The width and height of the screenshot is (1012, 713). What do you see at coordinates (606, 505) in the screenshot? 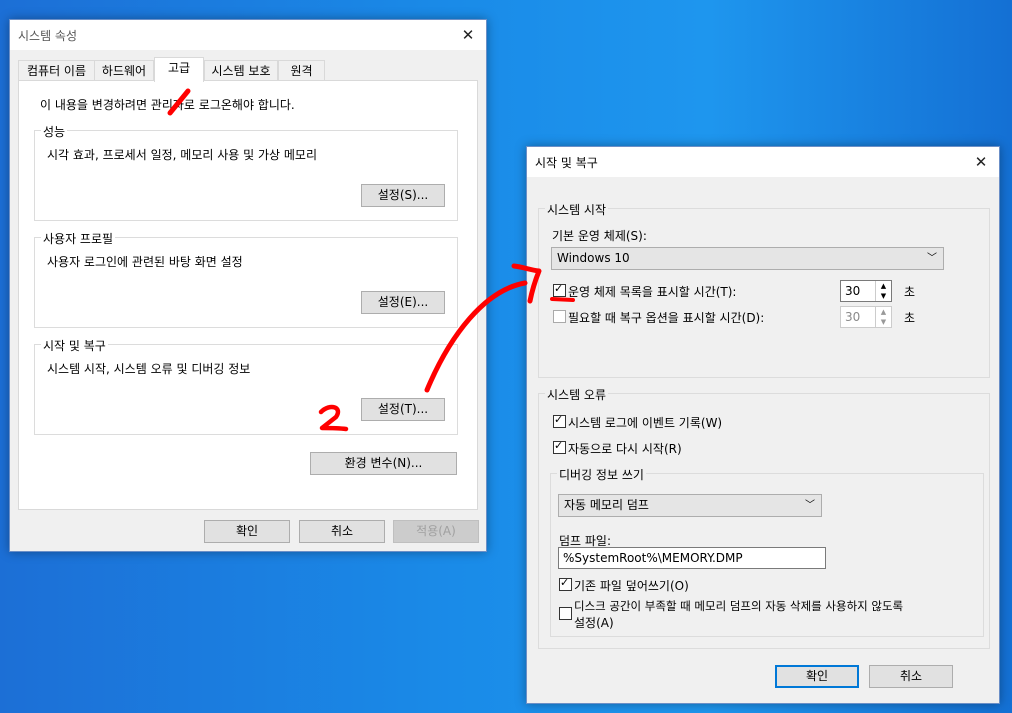
I see `dump-type-value: 자동 메모리 덤프` at bounding box center [606, 505].